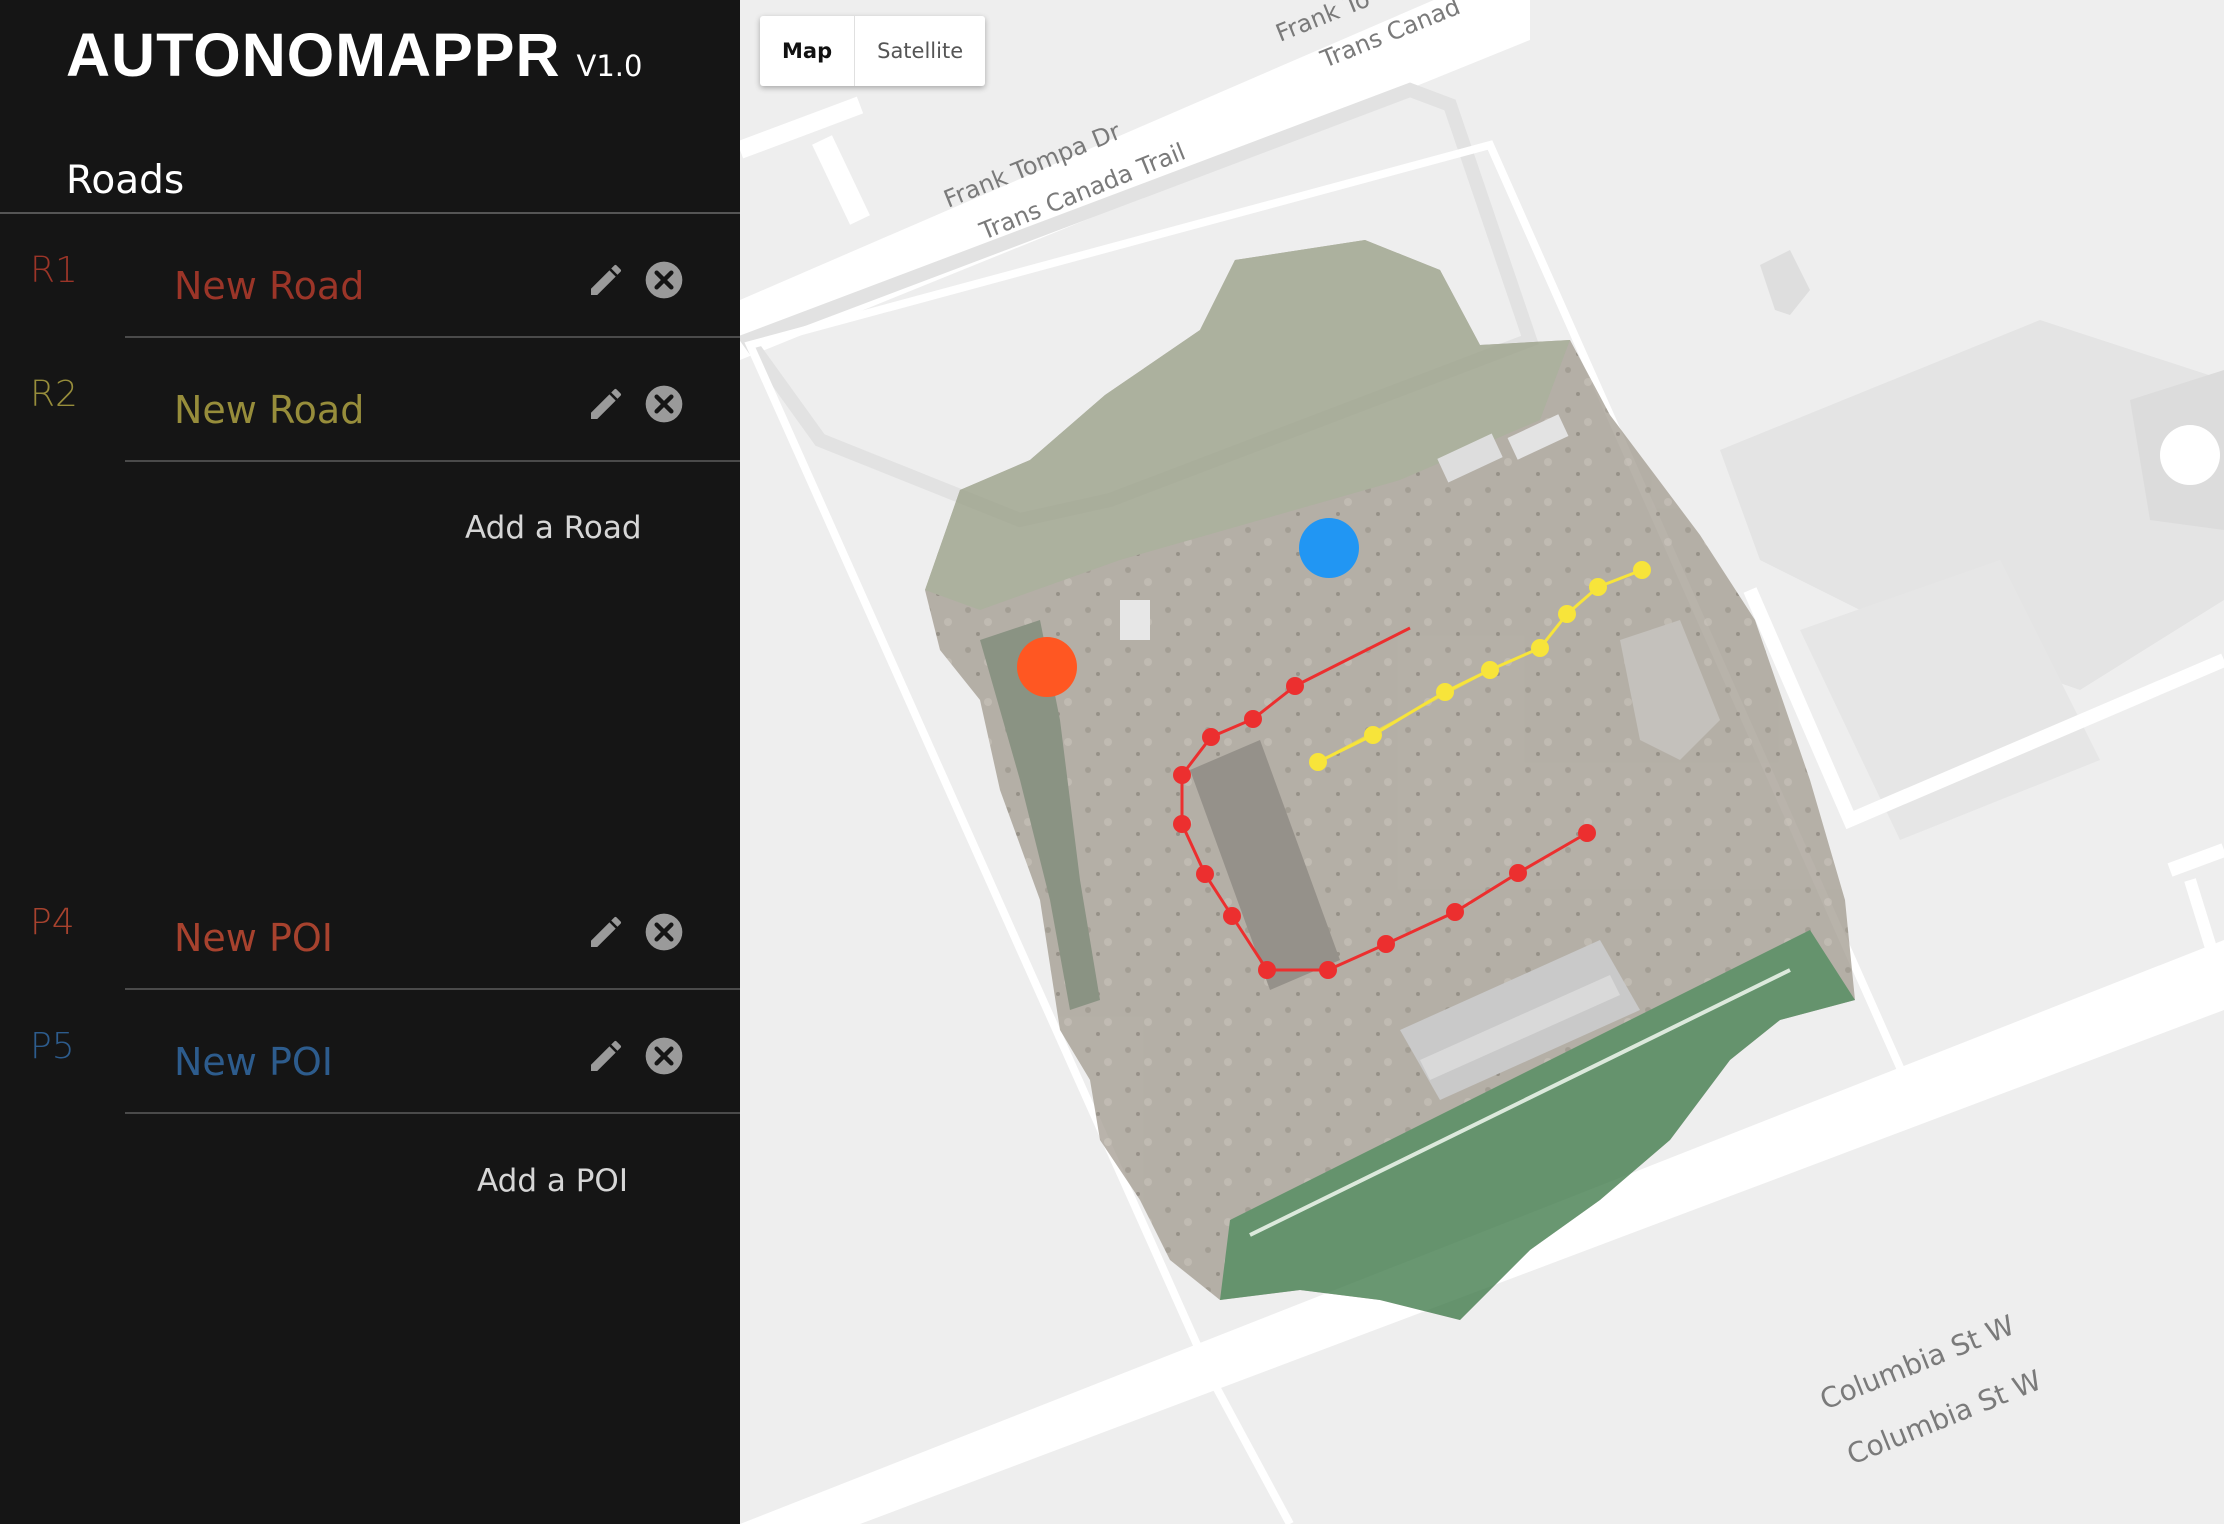 This screenshot has height=1524, width=2224. What do you see at coordinates (54, 394) in the screenshot?
I see `road-code: R2` at bounding box center [54, 394].